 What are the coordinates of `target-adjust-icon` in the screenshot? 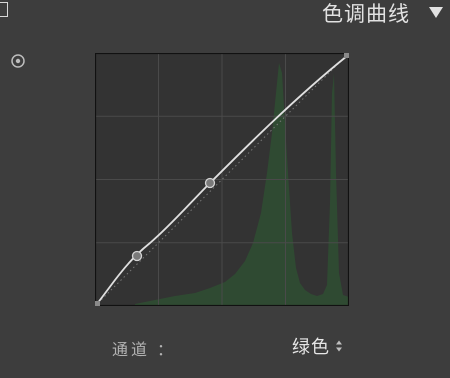 It's located at (18, 61).